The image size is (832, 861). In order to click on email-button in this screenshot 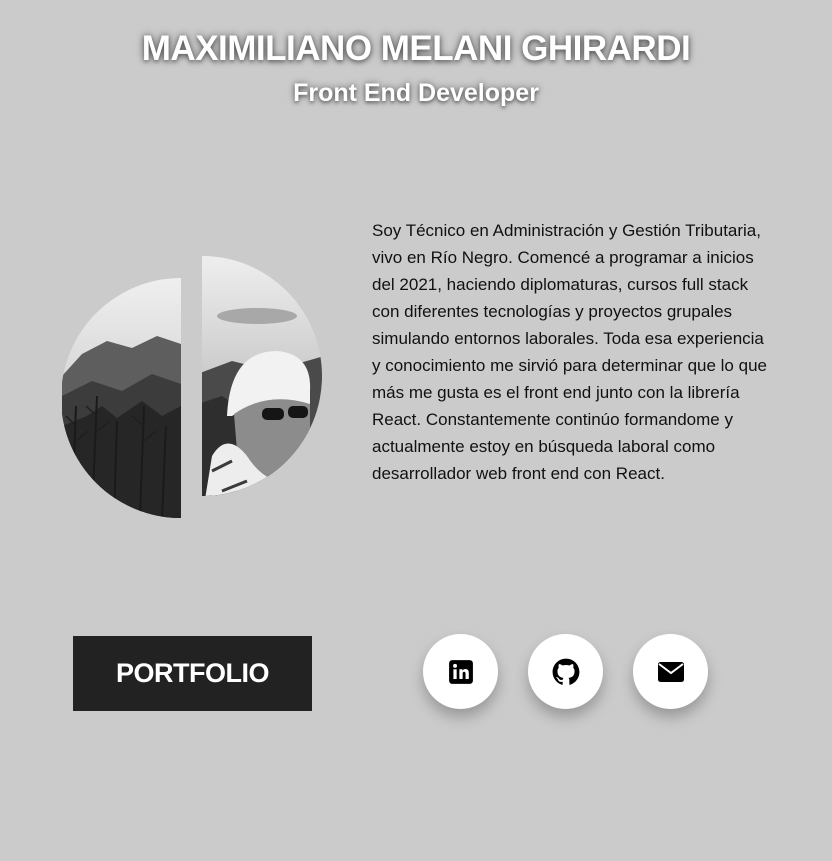, I will do `click(670, 671)`.